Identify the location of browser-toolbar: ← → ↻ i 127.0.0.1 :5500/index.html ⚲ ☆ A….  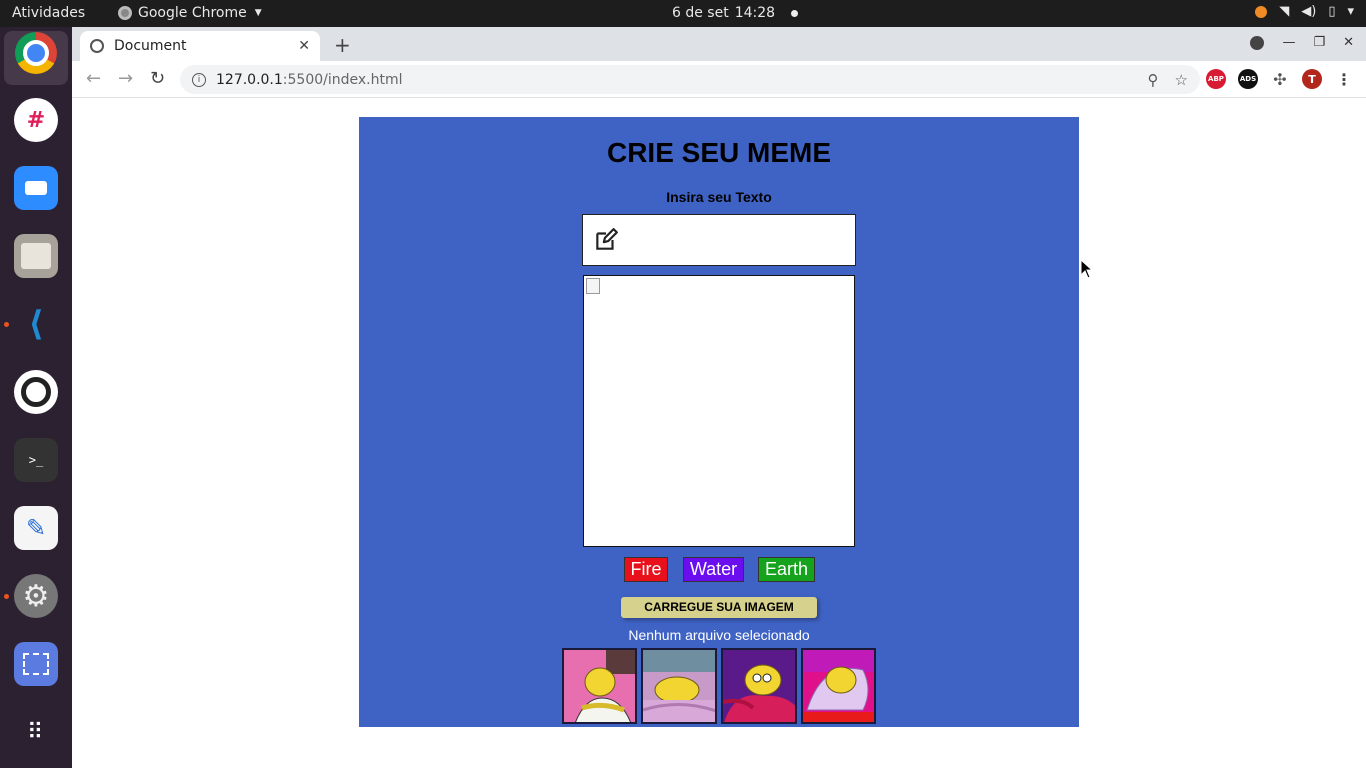
(719, 79).